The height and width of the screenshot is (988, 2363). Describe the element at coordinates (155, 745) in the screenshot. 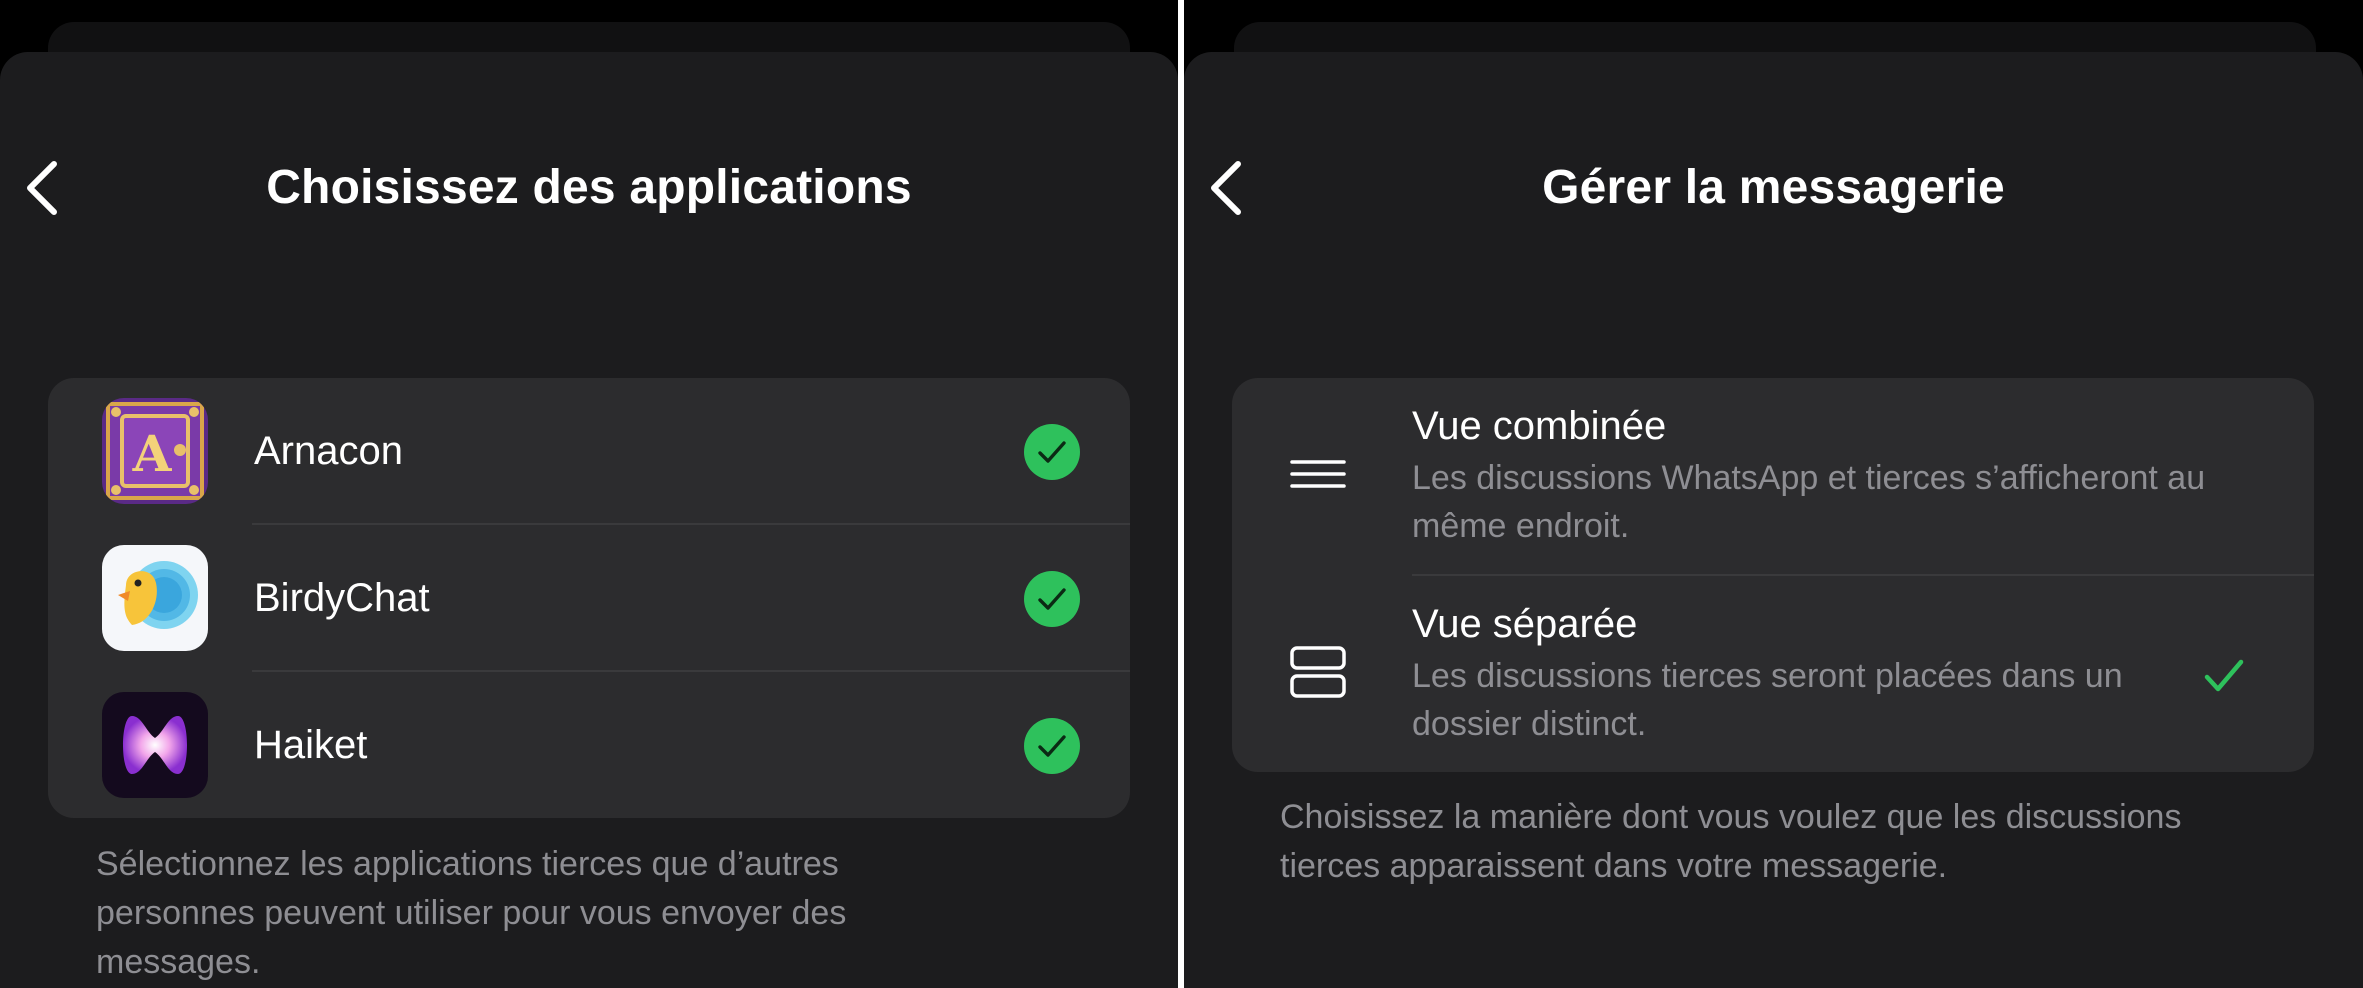

I see `haiket-app-icon` at that location.